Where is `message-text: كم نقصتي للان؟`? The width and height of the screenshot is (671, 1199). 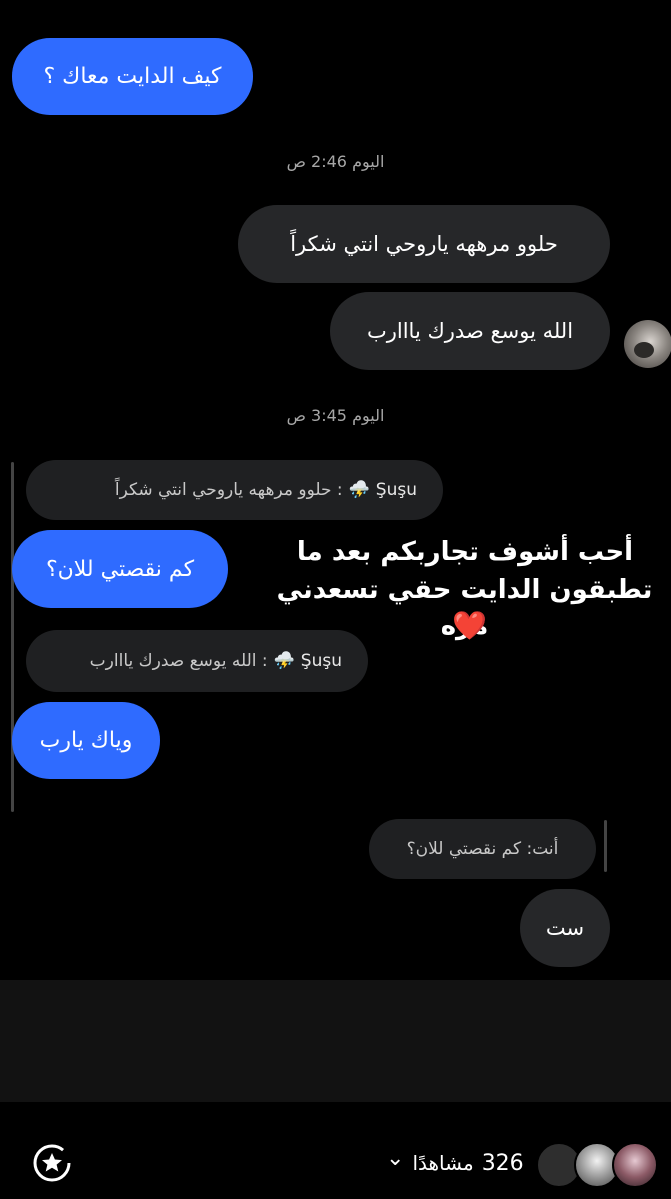 message-text: كم نقصتي للان؟ is located at coordinates (120, 569).